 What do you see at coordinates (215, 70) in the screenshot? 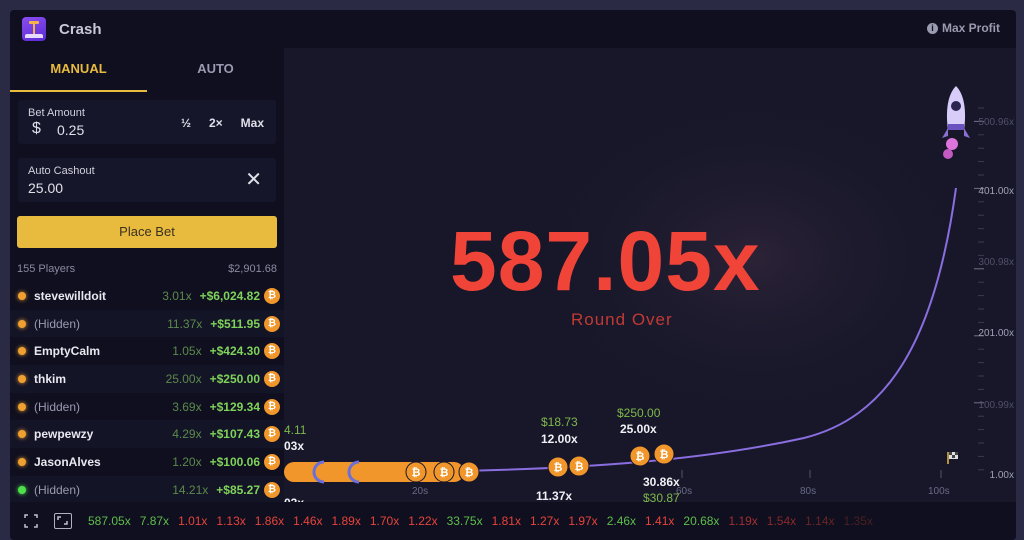
I see `tab-auto: AUTO` at bounding box center [215, 70].